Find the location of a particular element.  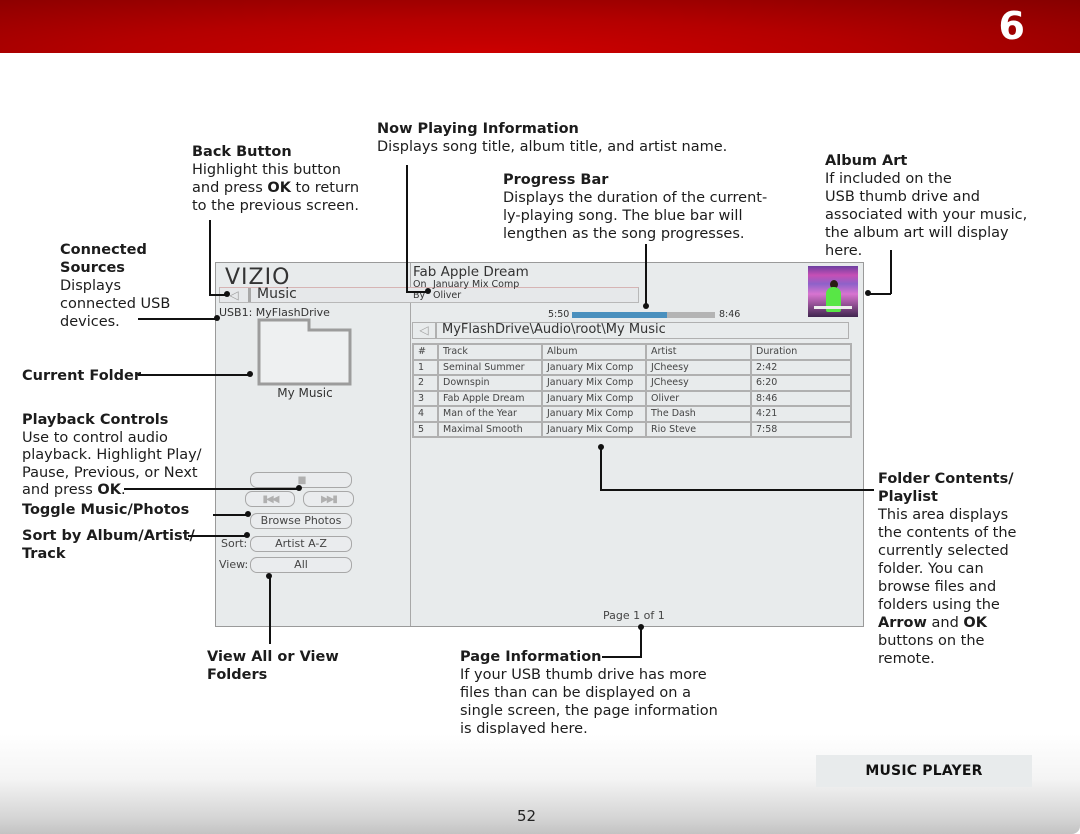

album-art-desk is located at coordinates (833, 307).